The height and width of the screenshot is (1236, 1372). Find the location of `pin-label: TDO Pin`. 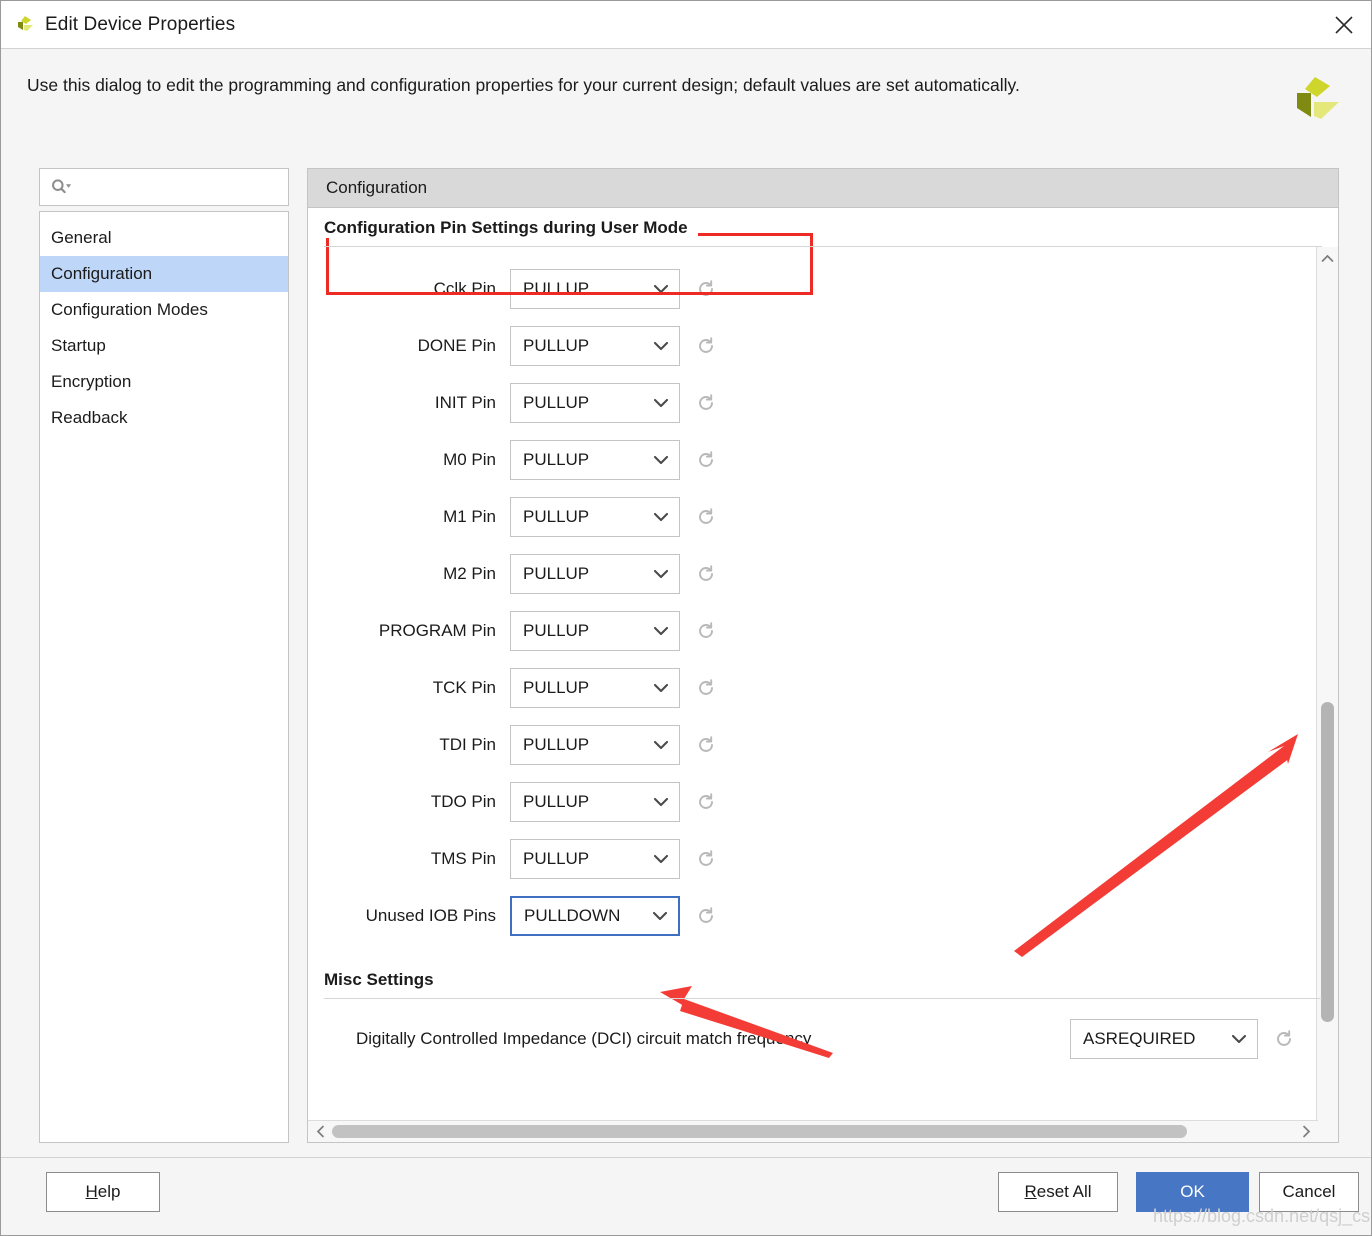

pin-label: TDO Pin is located at coordinates (463, 801).